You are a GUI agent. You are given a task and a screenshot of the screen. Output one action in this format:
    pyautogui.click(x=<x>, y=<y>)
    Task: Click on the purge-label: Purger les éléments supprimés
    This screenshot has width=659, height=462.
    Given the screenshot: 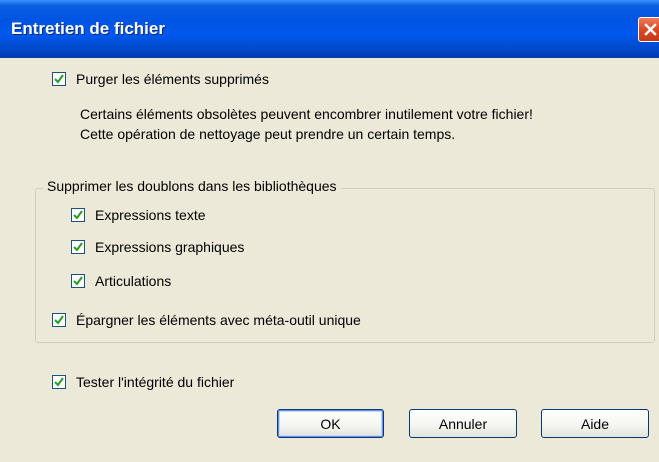 What is the action you would take?
    pyautogui.click(x=172, y=79)
    